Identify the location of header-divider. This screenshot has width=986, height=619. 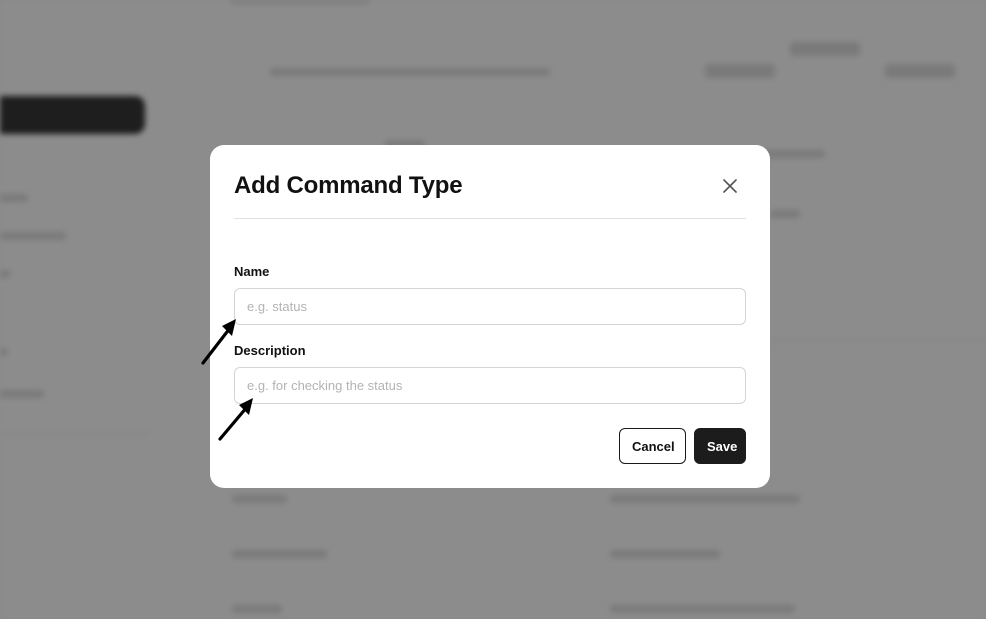
(490, 218).